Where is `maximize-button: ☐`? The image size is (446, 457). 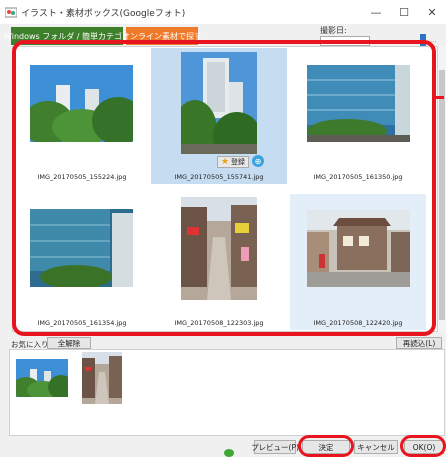
maximize-button: ☐ is located at coordinates (404, 12).